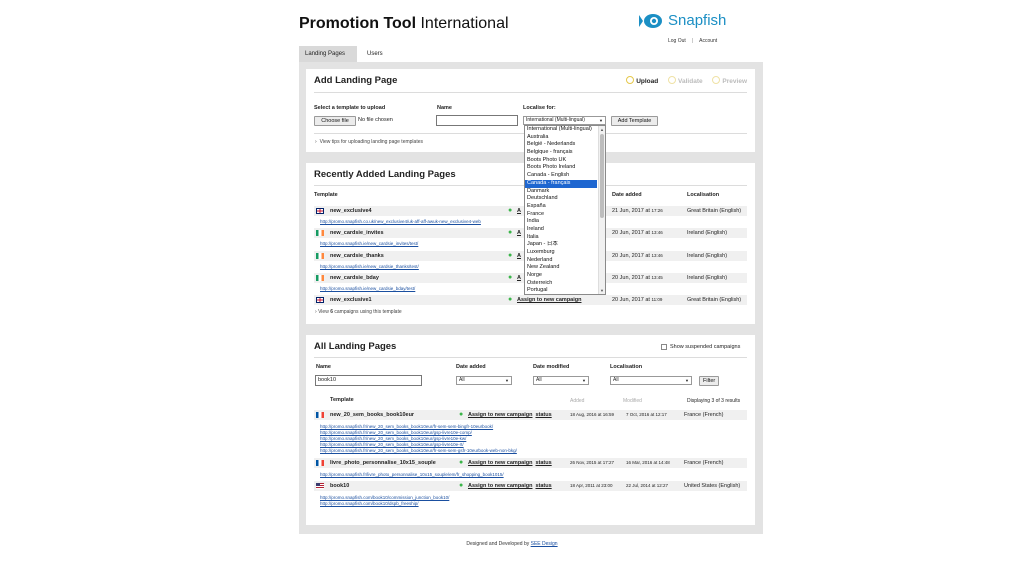 Image resolution: width=1024 pixels, height=576 pixels. Describe the element at coordinates (561, 290) in the screenshot. I see `dropdown-option: Portugal` at that location.